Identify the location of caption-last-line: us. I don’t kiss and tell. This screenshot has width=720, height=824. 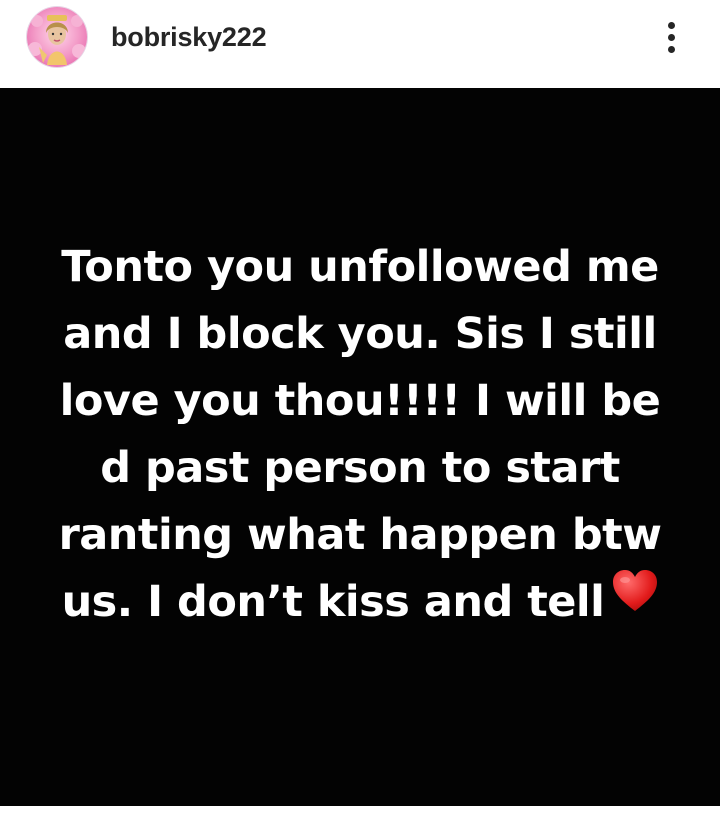
(360, 602).